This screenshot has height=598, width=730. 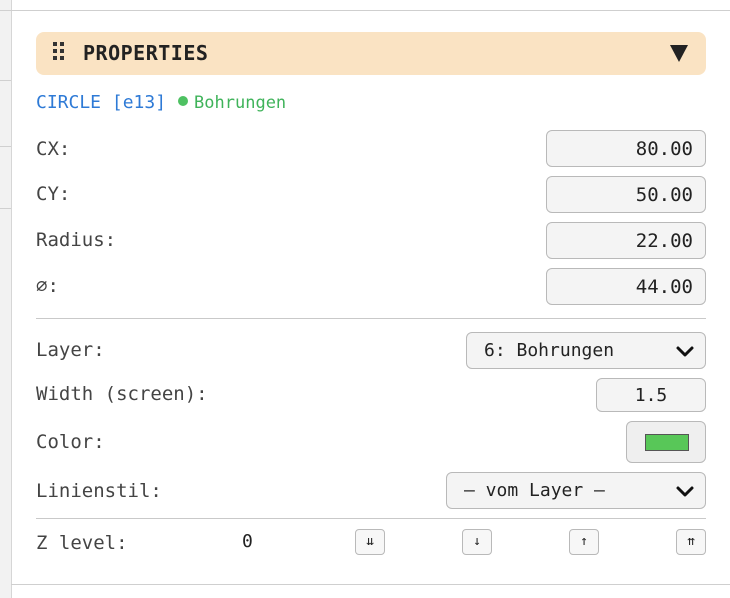 What do you see at coordinates (247, 541) in the screenshot?
I see `z-level-value: 0` at bounding box center [247, 541].